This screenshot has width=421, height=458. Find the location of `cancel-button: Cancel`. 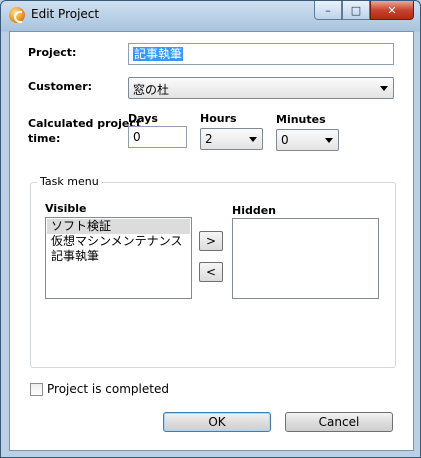

cancel-button: Cancel is located at coordinates (339, 422).